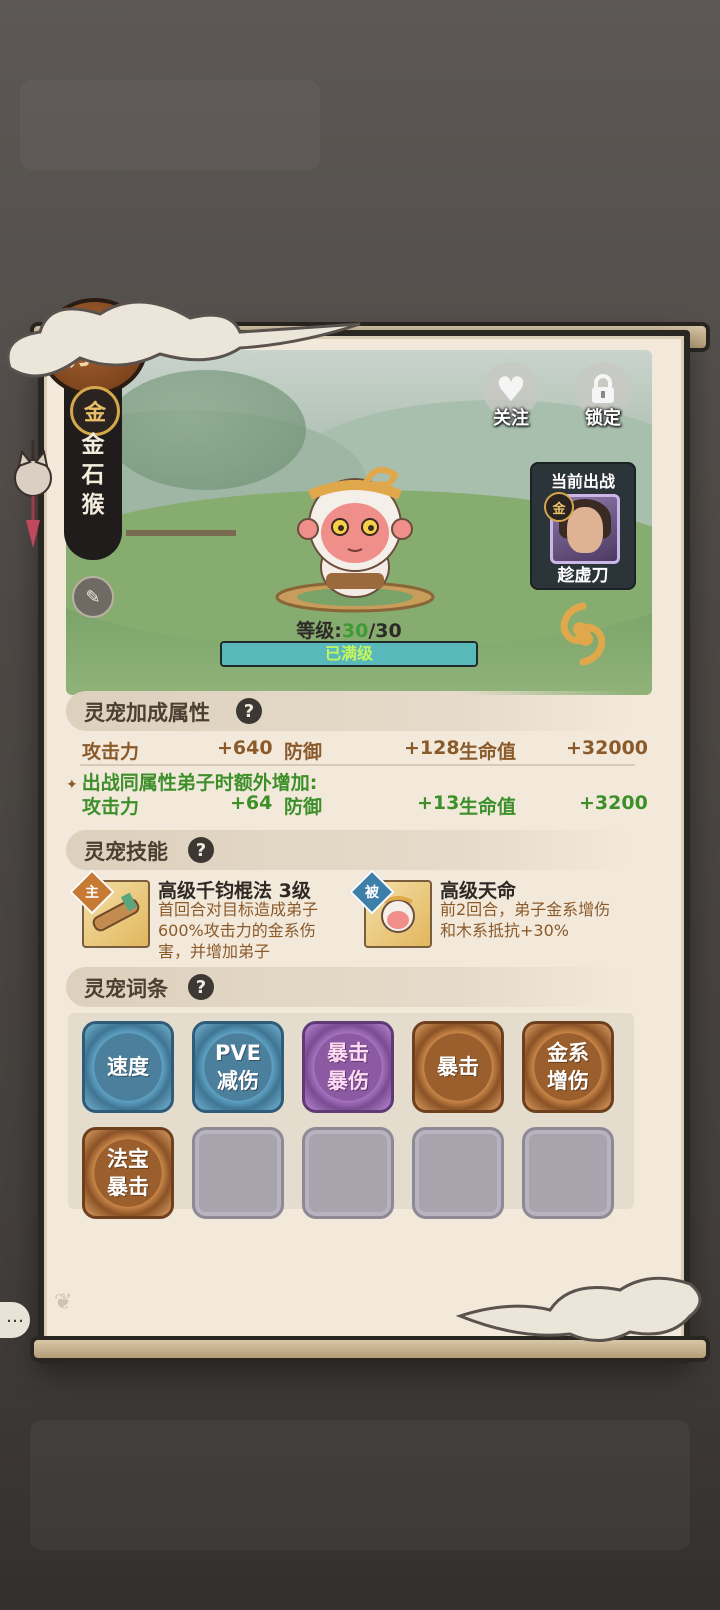  Describe the element at coordinates (201, 987) in the screenshot. I see `traits-help-icon: ?` at that location.